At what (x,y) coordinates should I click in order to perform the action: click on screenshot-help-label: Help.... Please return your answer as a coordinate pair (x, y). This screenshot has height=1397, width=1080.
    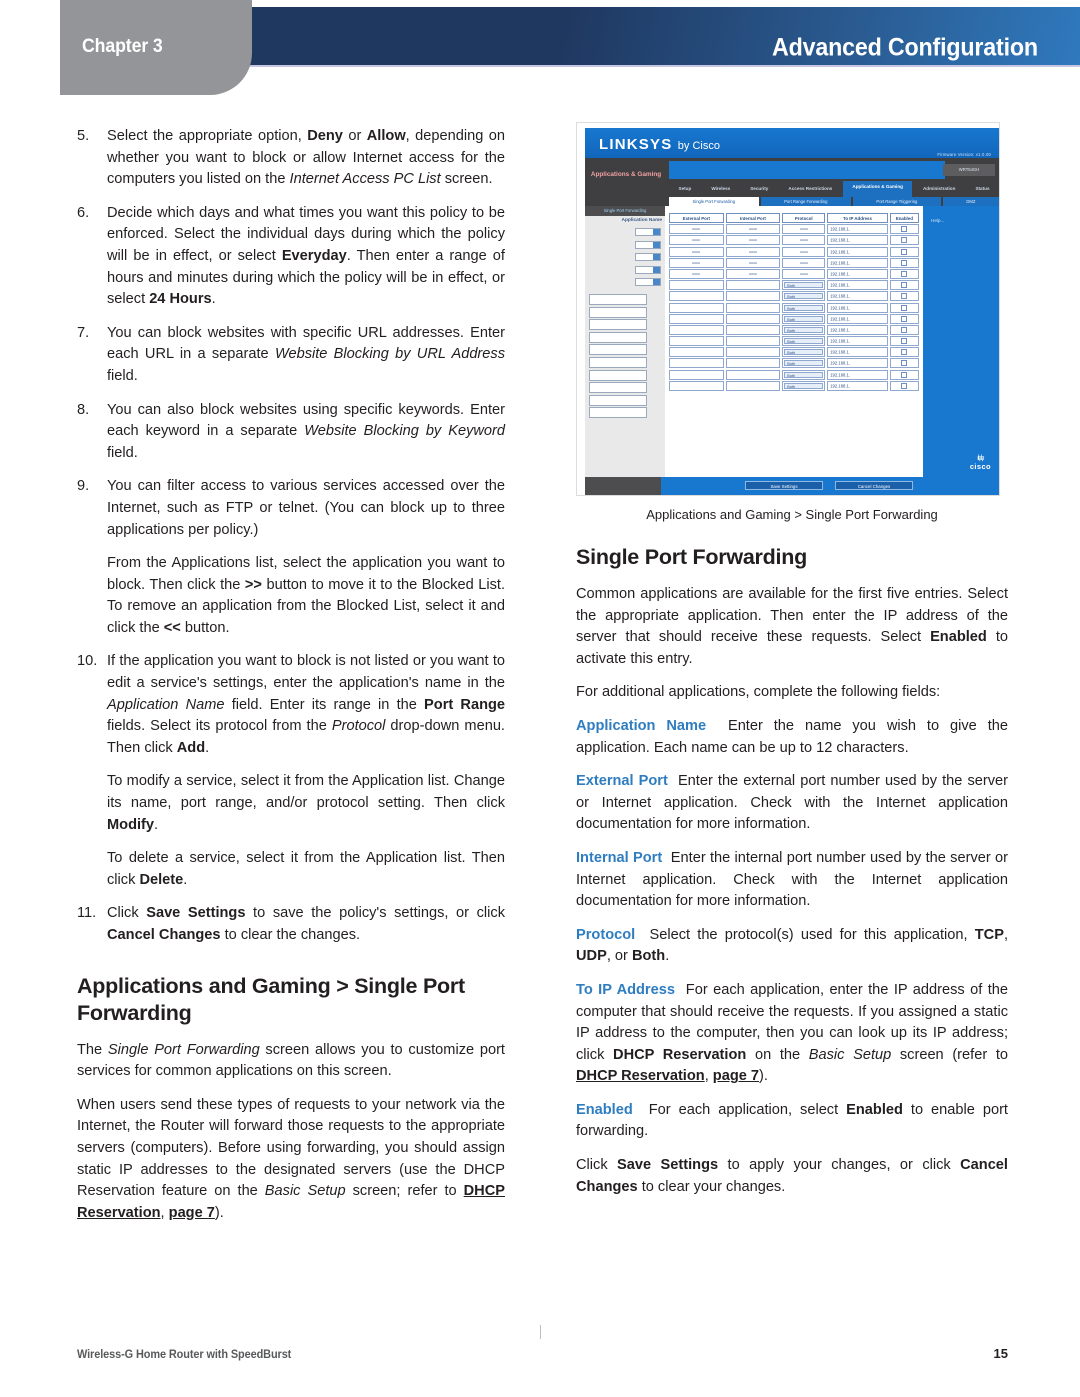
    Looking at the image, I should click on (937, 220).